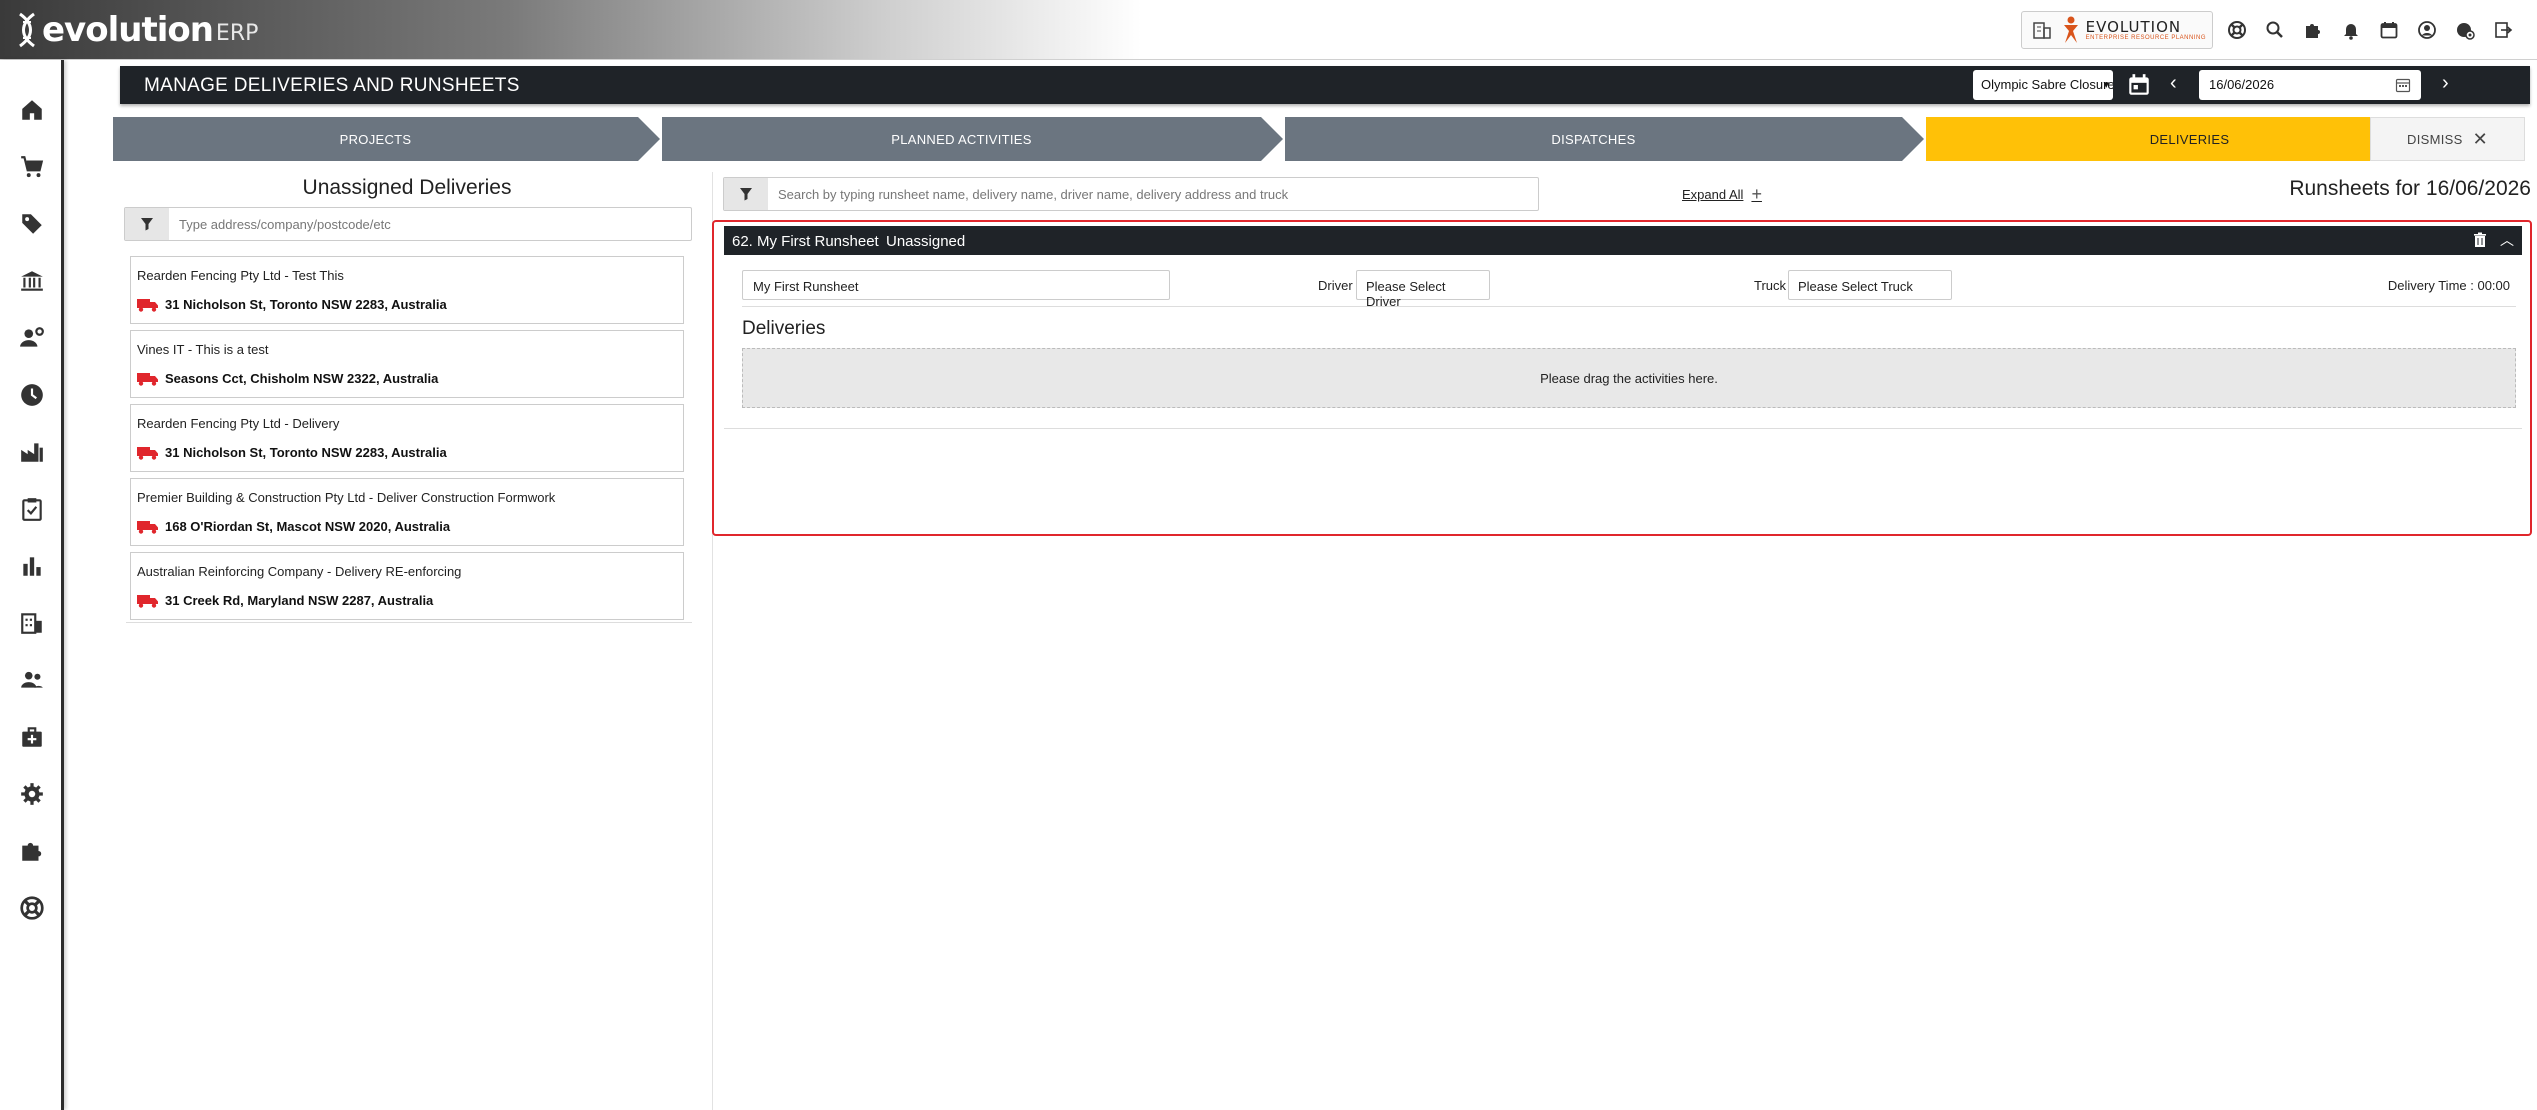 The image size is (2537, 1110). What do you see at coordinates (1623, 428) in the screenshot?
I see `divider` at bounding box center [1623, 428].